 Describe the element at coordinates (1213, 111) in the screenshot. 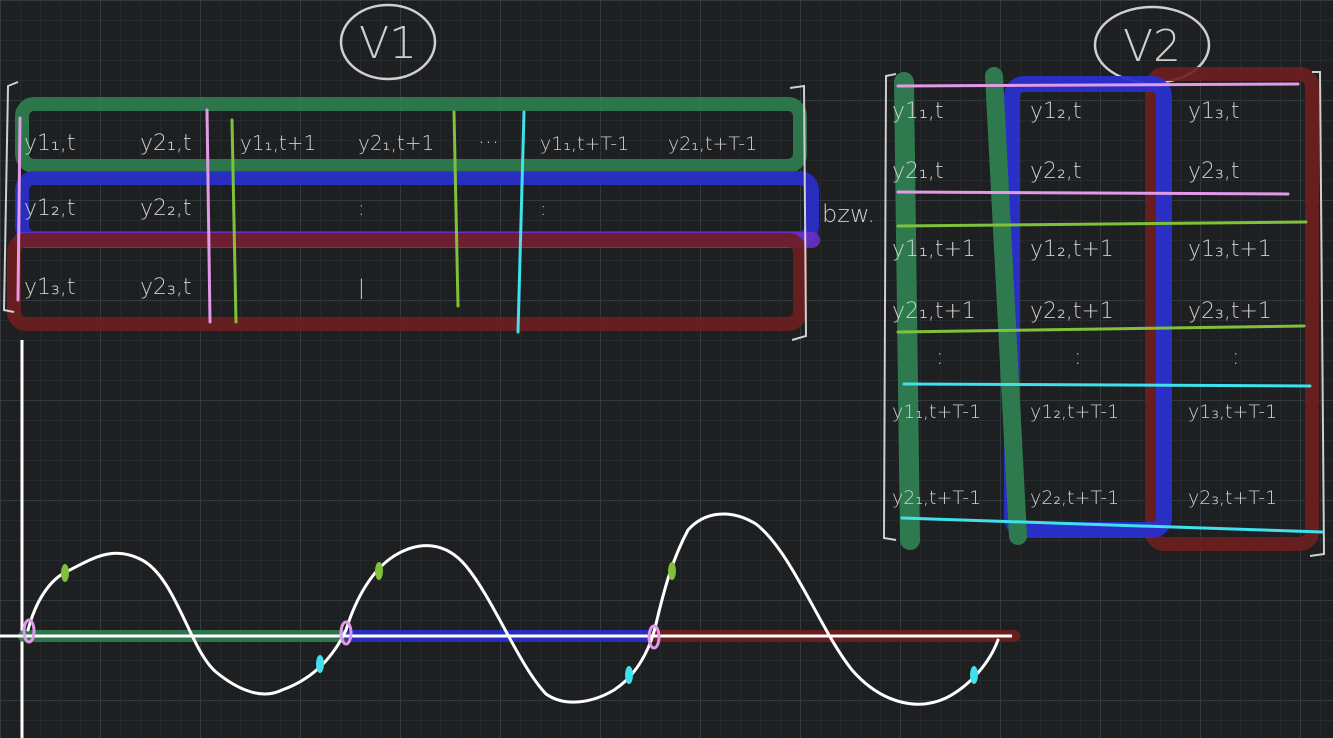

I see `v2-cell-r1-c3: y1₃,t` at that location.